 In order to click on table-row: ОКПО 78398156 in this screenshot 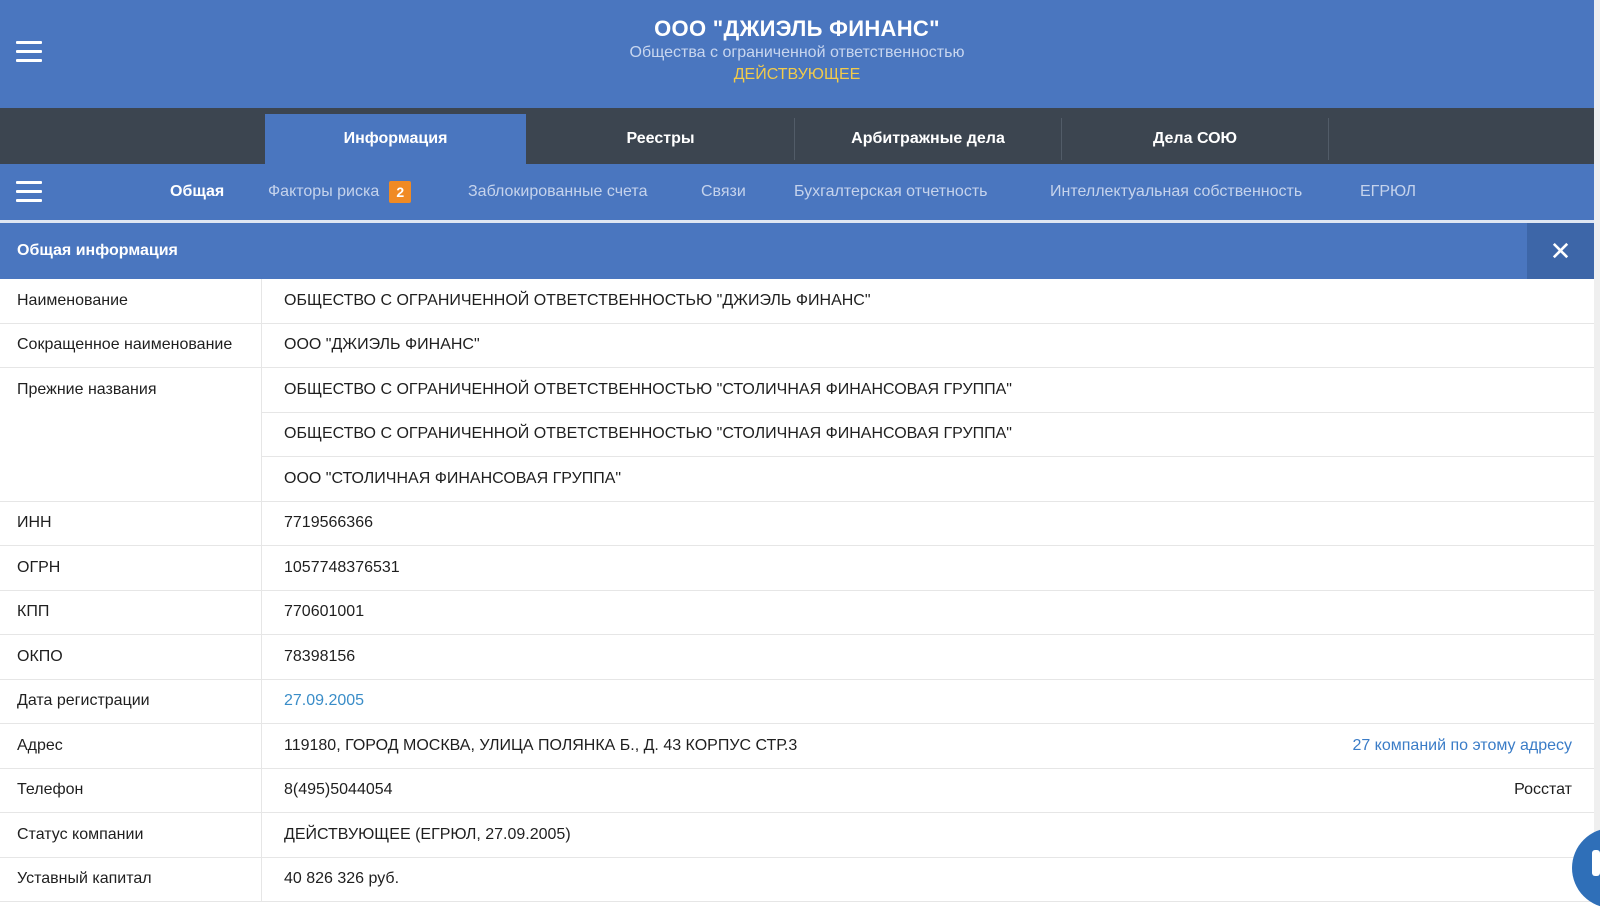, I will do `click(797, 657)`.